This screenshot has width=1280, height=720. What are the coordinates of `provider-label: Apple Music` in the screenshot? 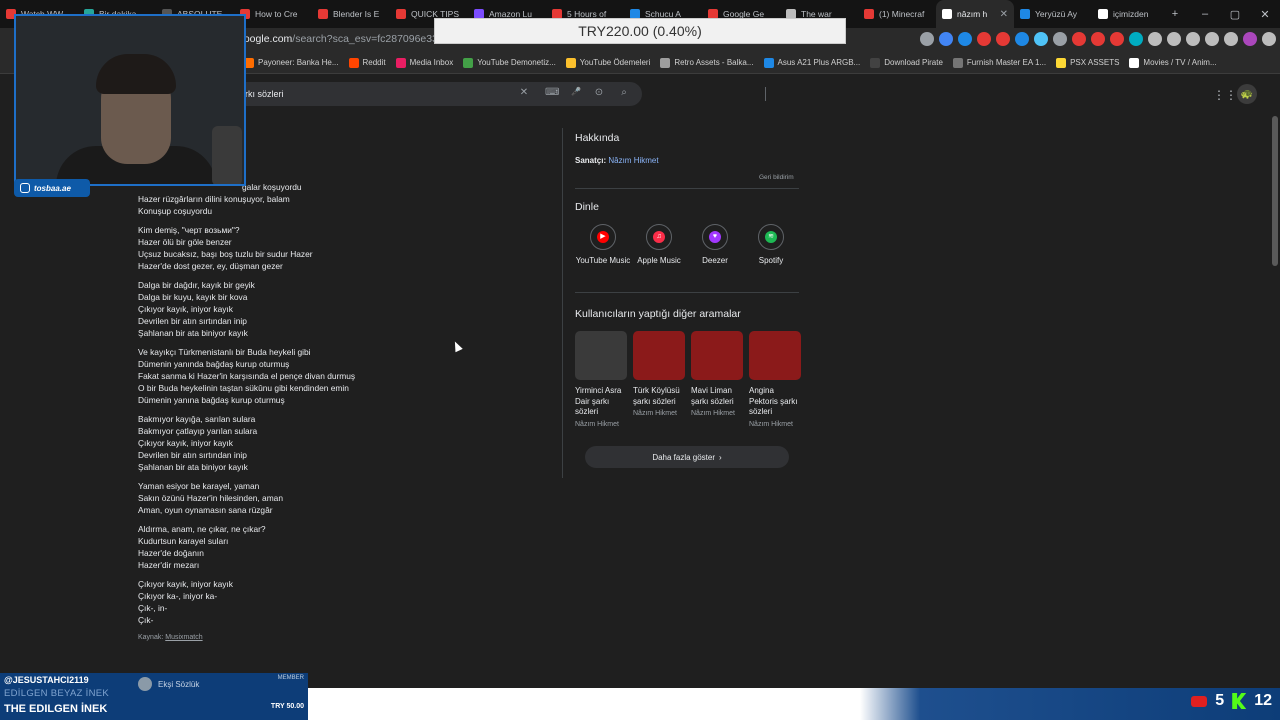 It's located at (659, 260).